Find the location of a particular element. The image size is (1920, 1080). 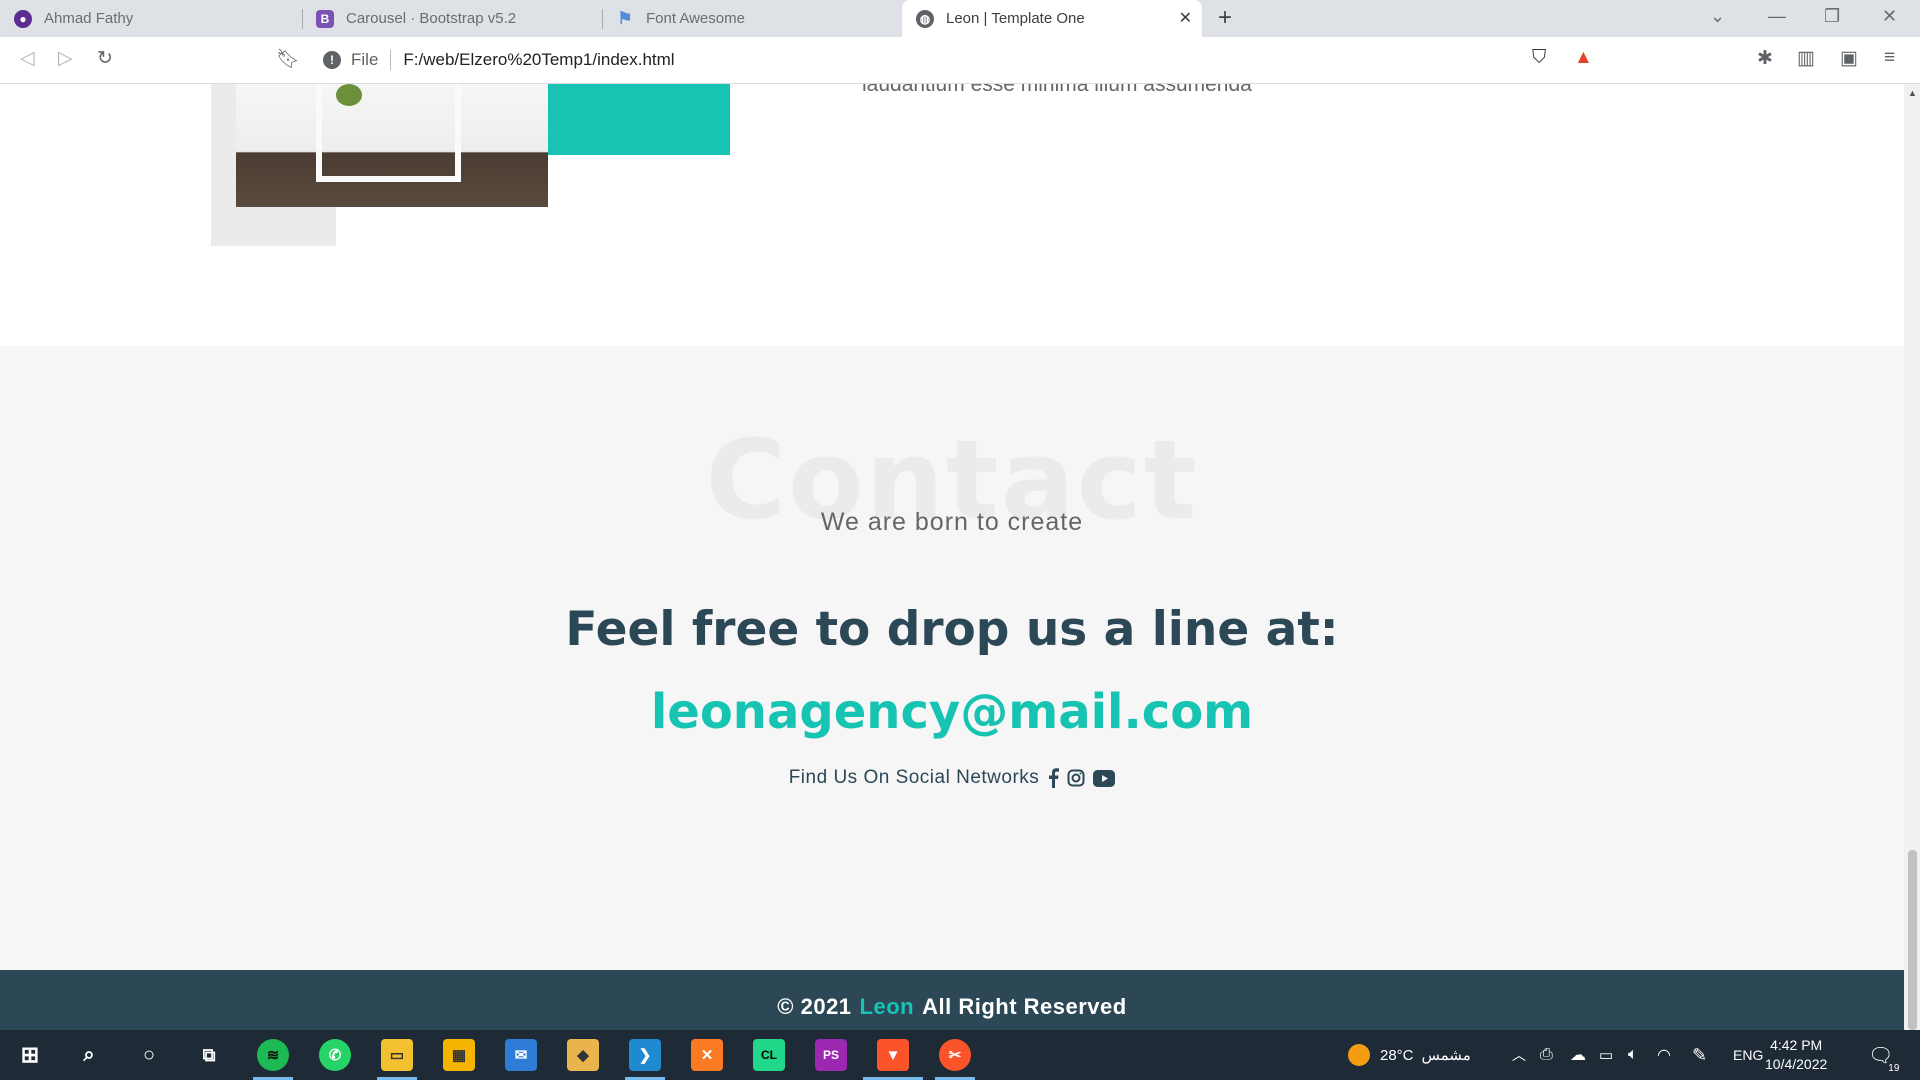

bookmark-icon: 🔖︎ is located at coordinates (288, 59).